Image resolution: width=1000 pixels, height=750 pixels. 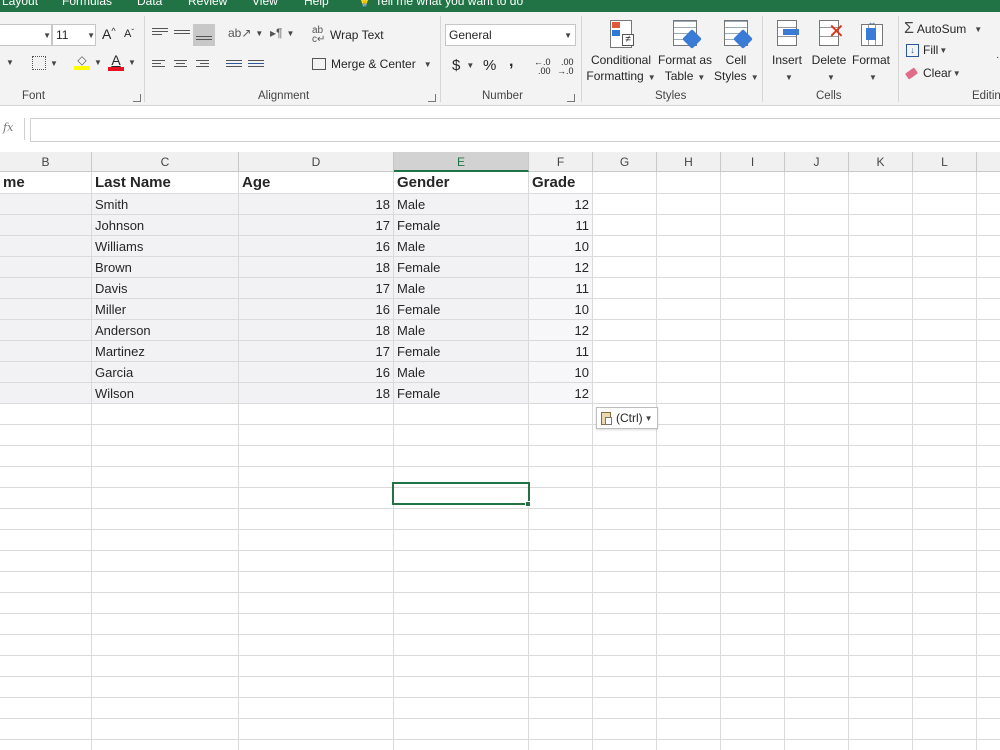 What do you see at coordinates (129, 34) in the screenshot?
I see `shrink-font-button: Aˇ` at bounding box center [129, 34].